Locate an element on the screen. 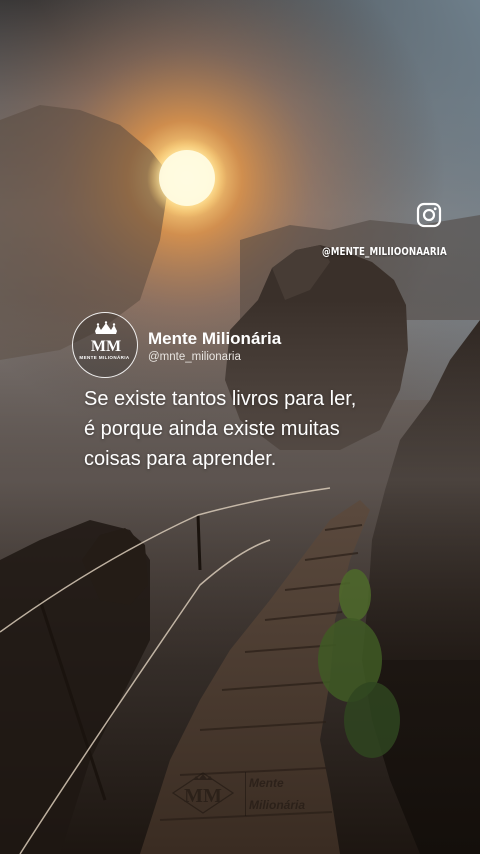 Image resolution: width=480 pixels, height=854 pixels. crown-monogram-logo: MM is located at coordinates (106, 338).